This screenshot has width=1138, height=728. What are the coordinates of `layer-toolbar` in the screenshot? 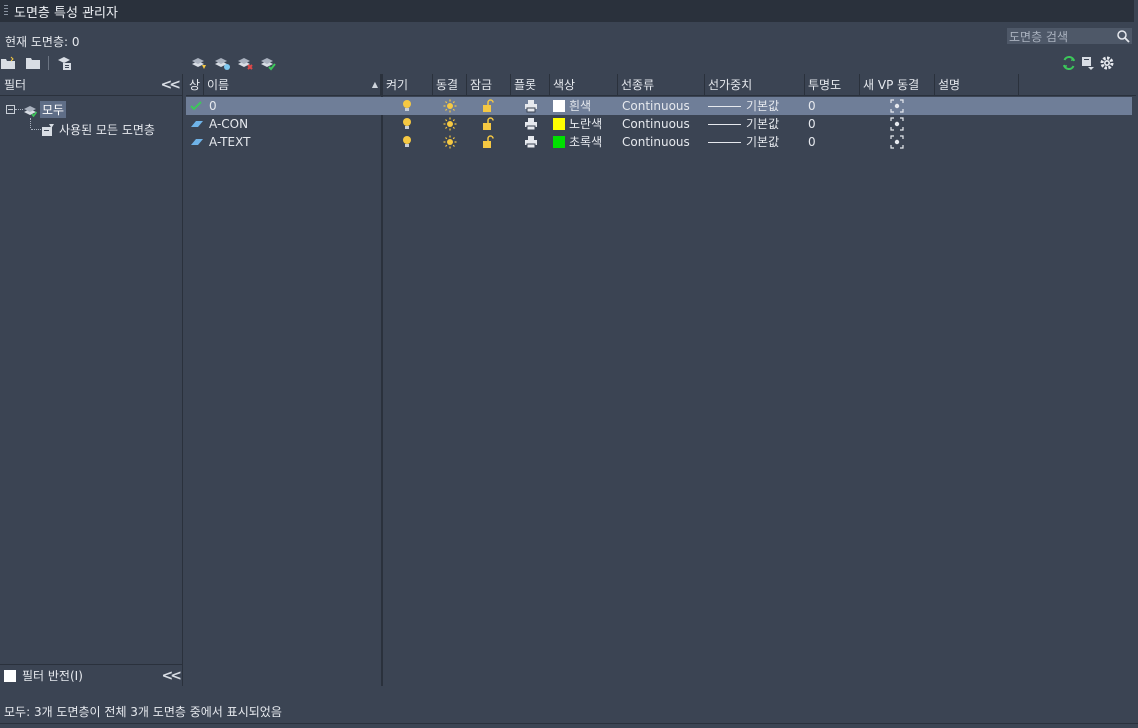 It's located at (236, 63).